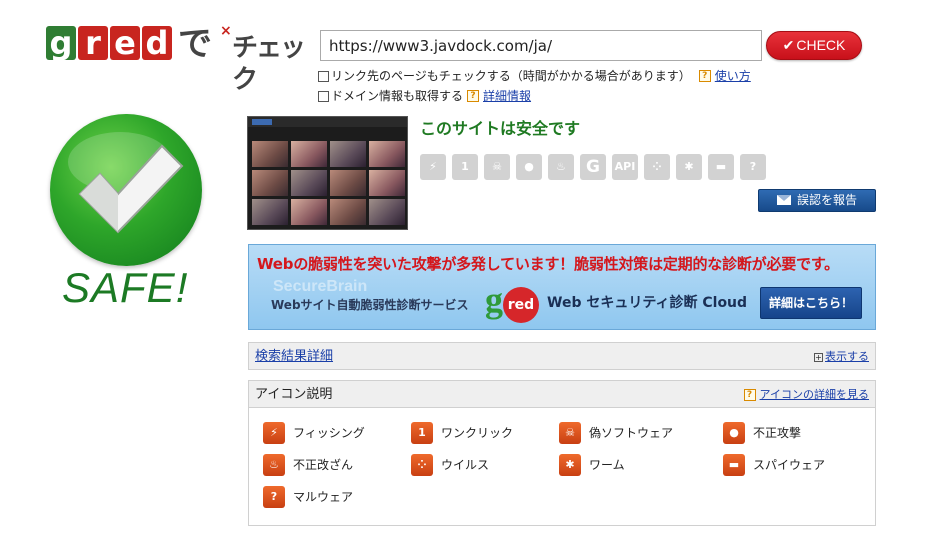 The width and height of the screenshot is (934, 557). What do you see at coordinates (811, 303) in the screenshot?
I see `banner-detail-button: 詳細はこちら！` at bounding box center [811, 303].